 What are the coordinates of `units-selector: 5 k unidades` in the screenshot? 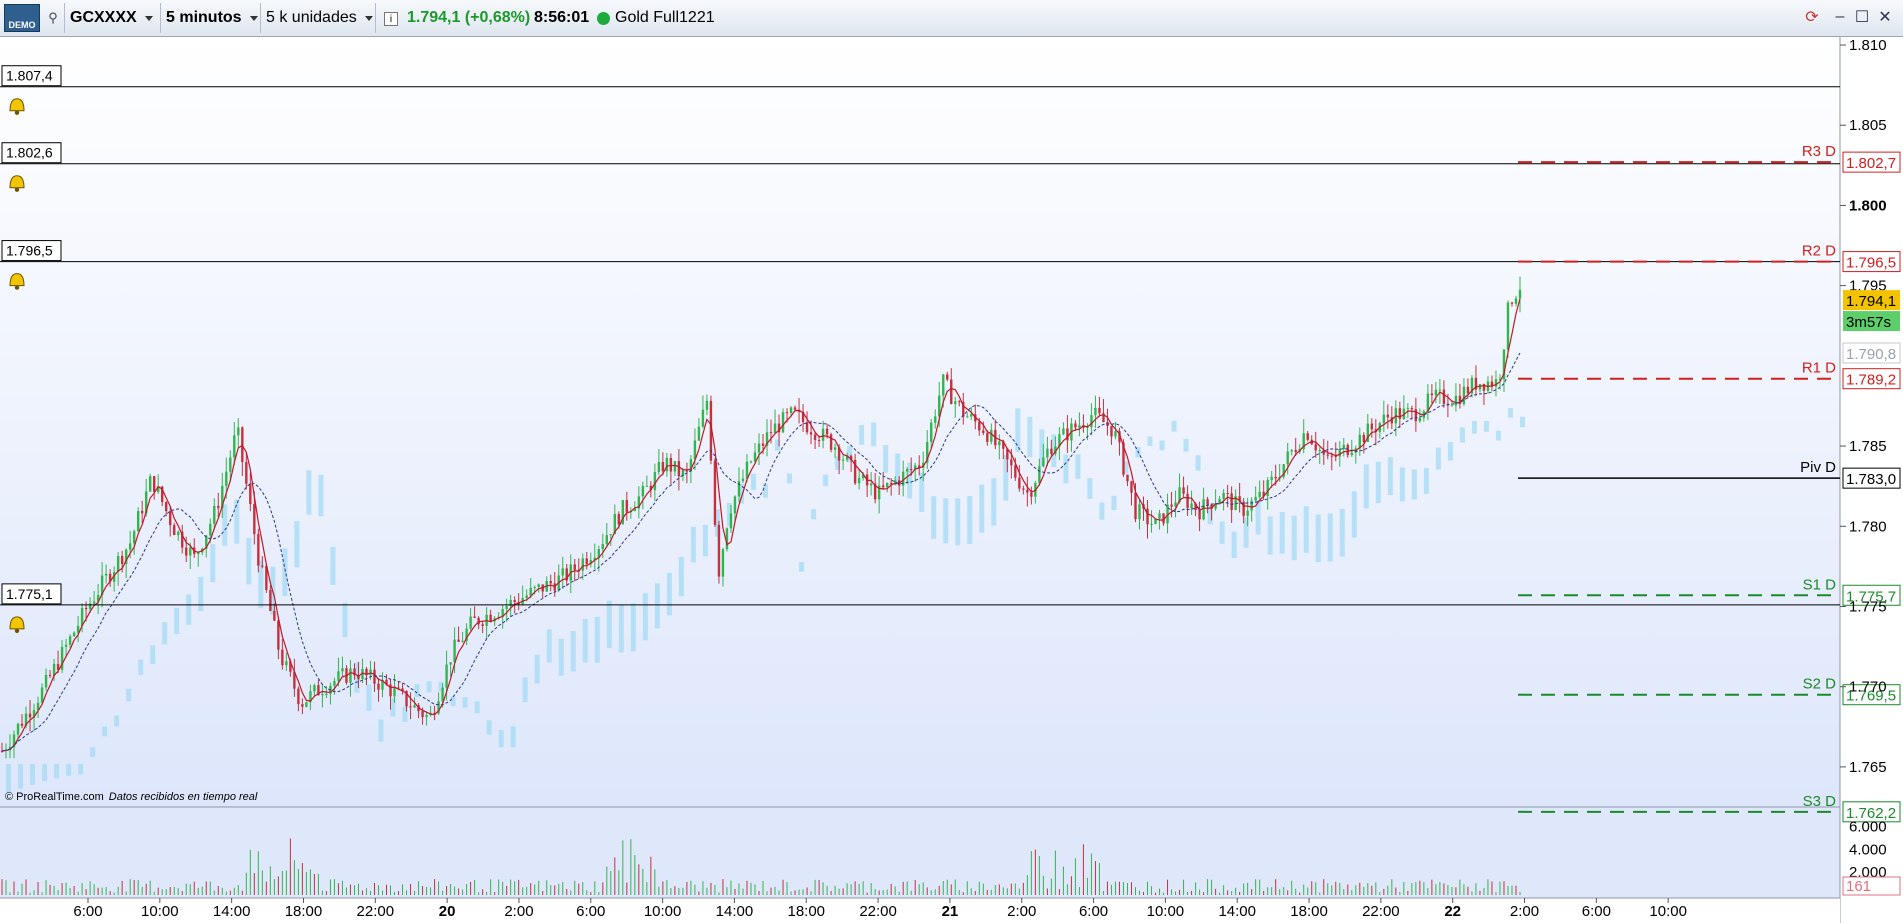 It's located at (319, 18).